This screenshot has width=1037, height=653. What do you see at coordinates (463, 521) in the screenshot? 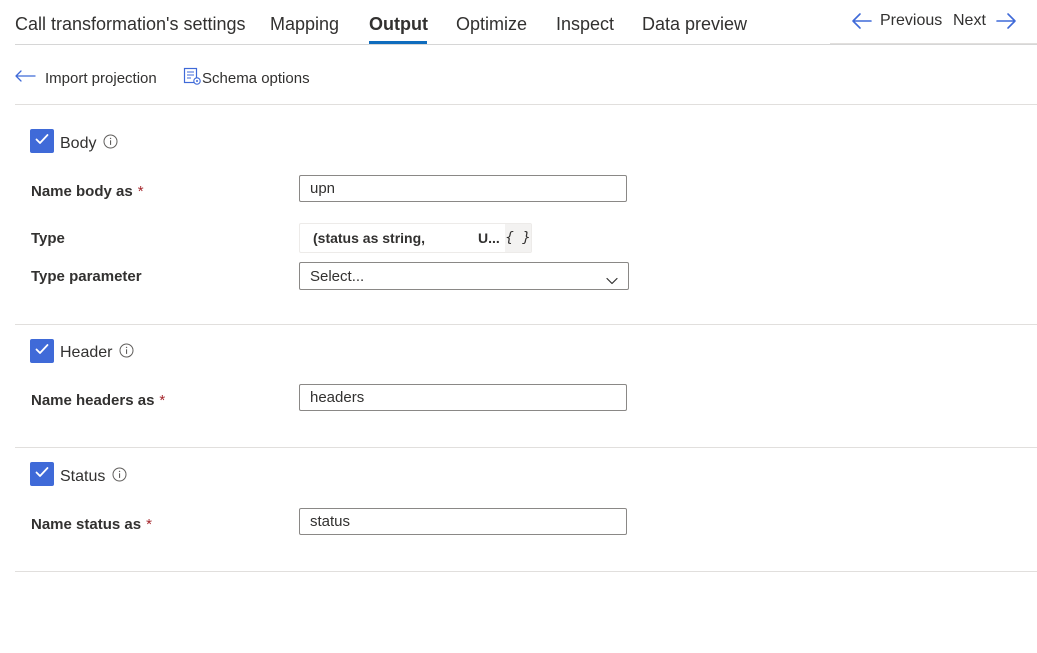
I see `name-status-input` at bounding box center [463, 521].